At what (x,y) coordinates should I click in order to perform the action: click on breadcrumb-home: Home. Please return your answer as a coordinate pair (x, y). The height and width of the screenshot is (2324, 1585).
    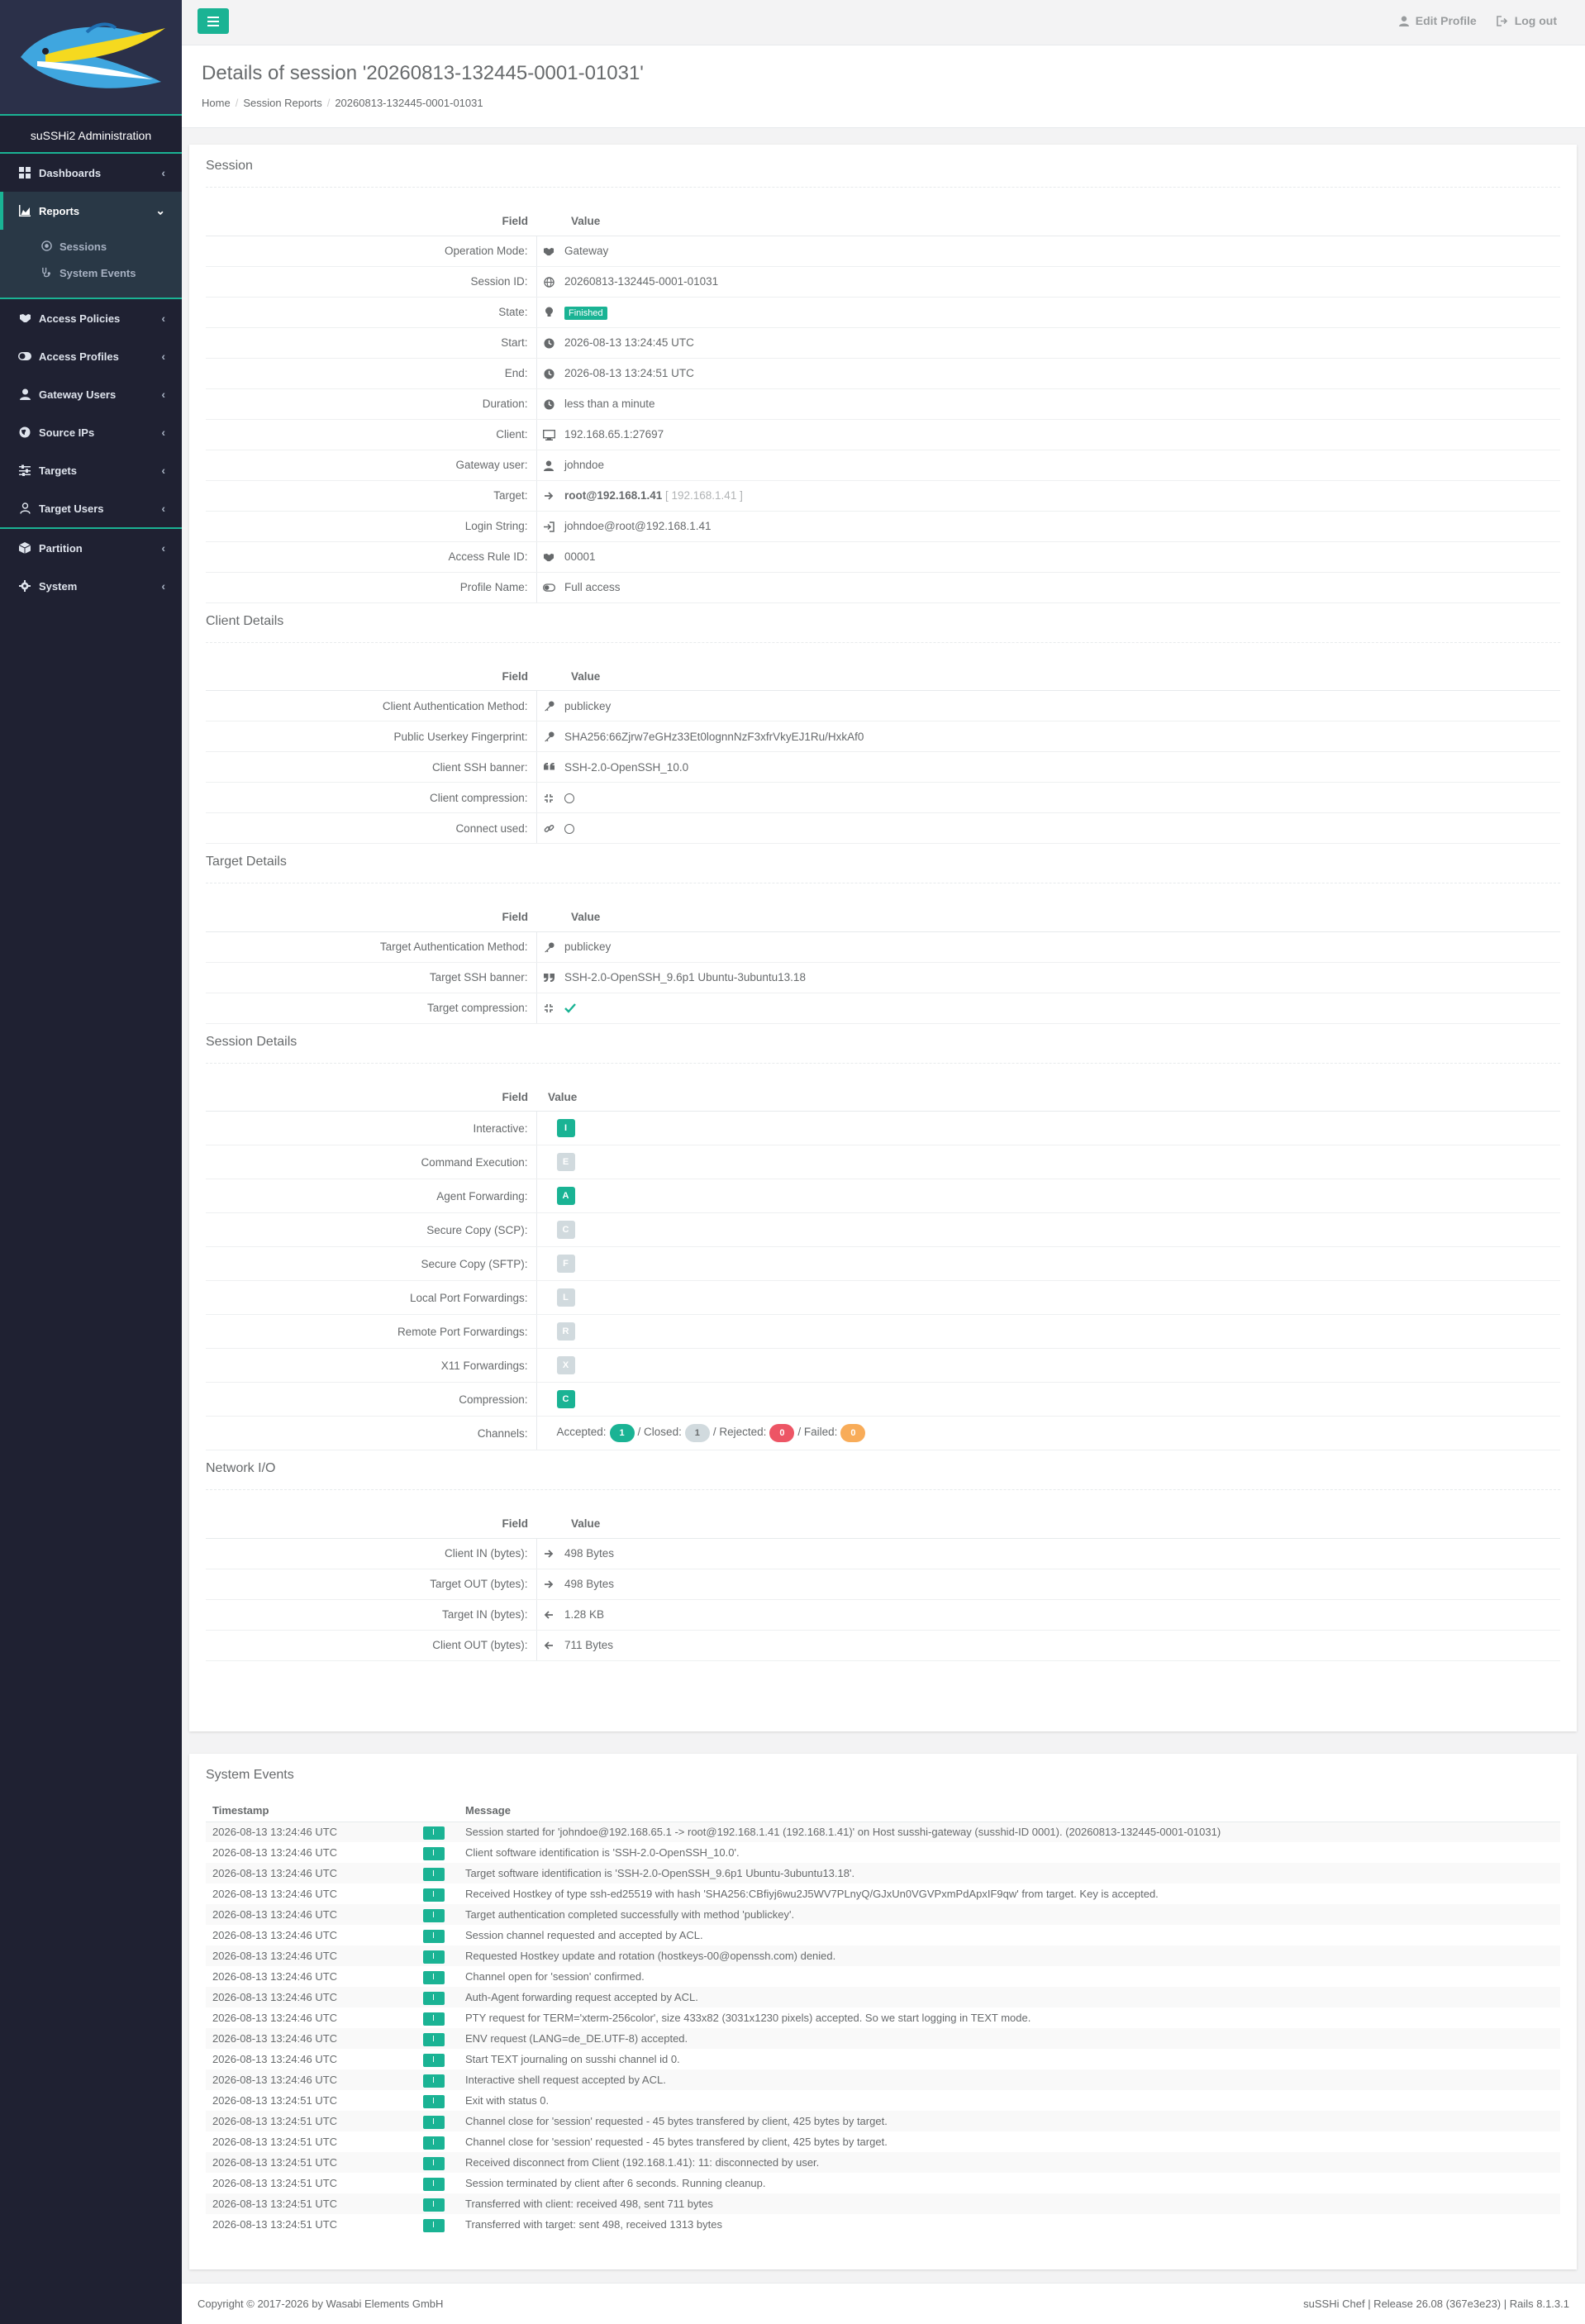
    Looking at the image, I should click on (216, 103).